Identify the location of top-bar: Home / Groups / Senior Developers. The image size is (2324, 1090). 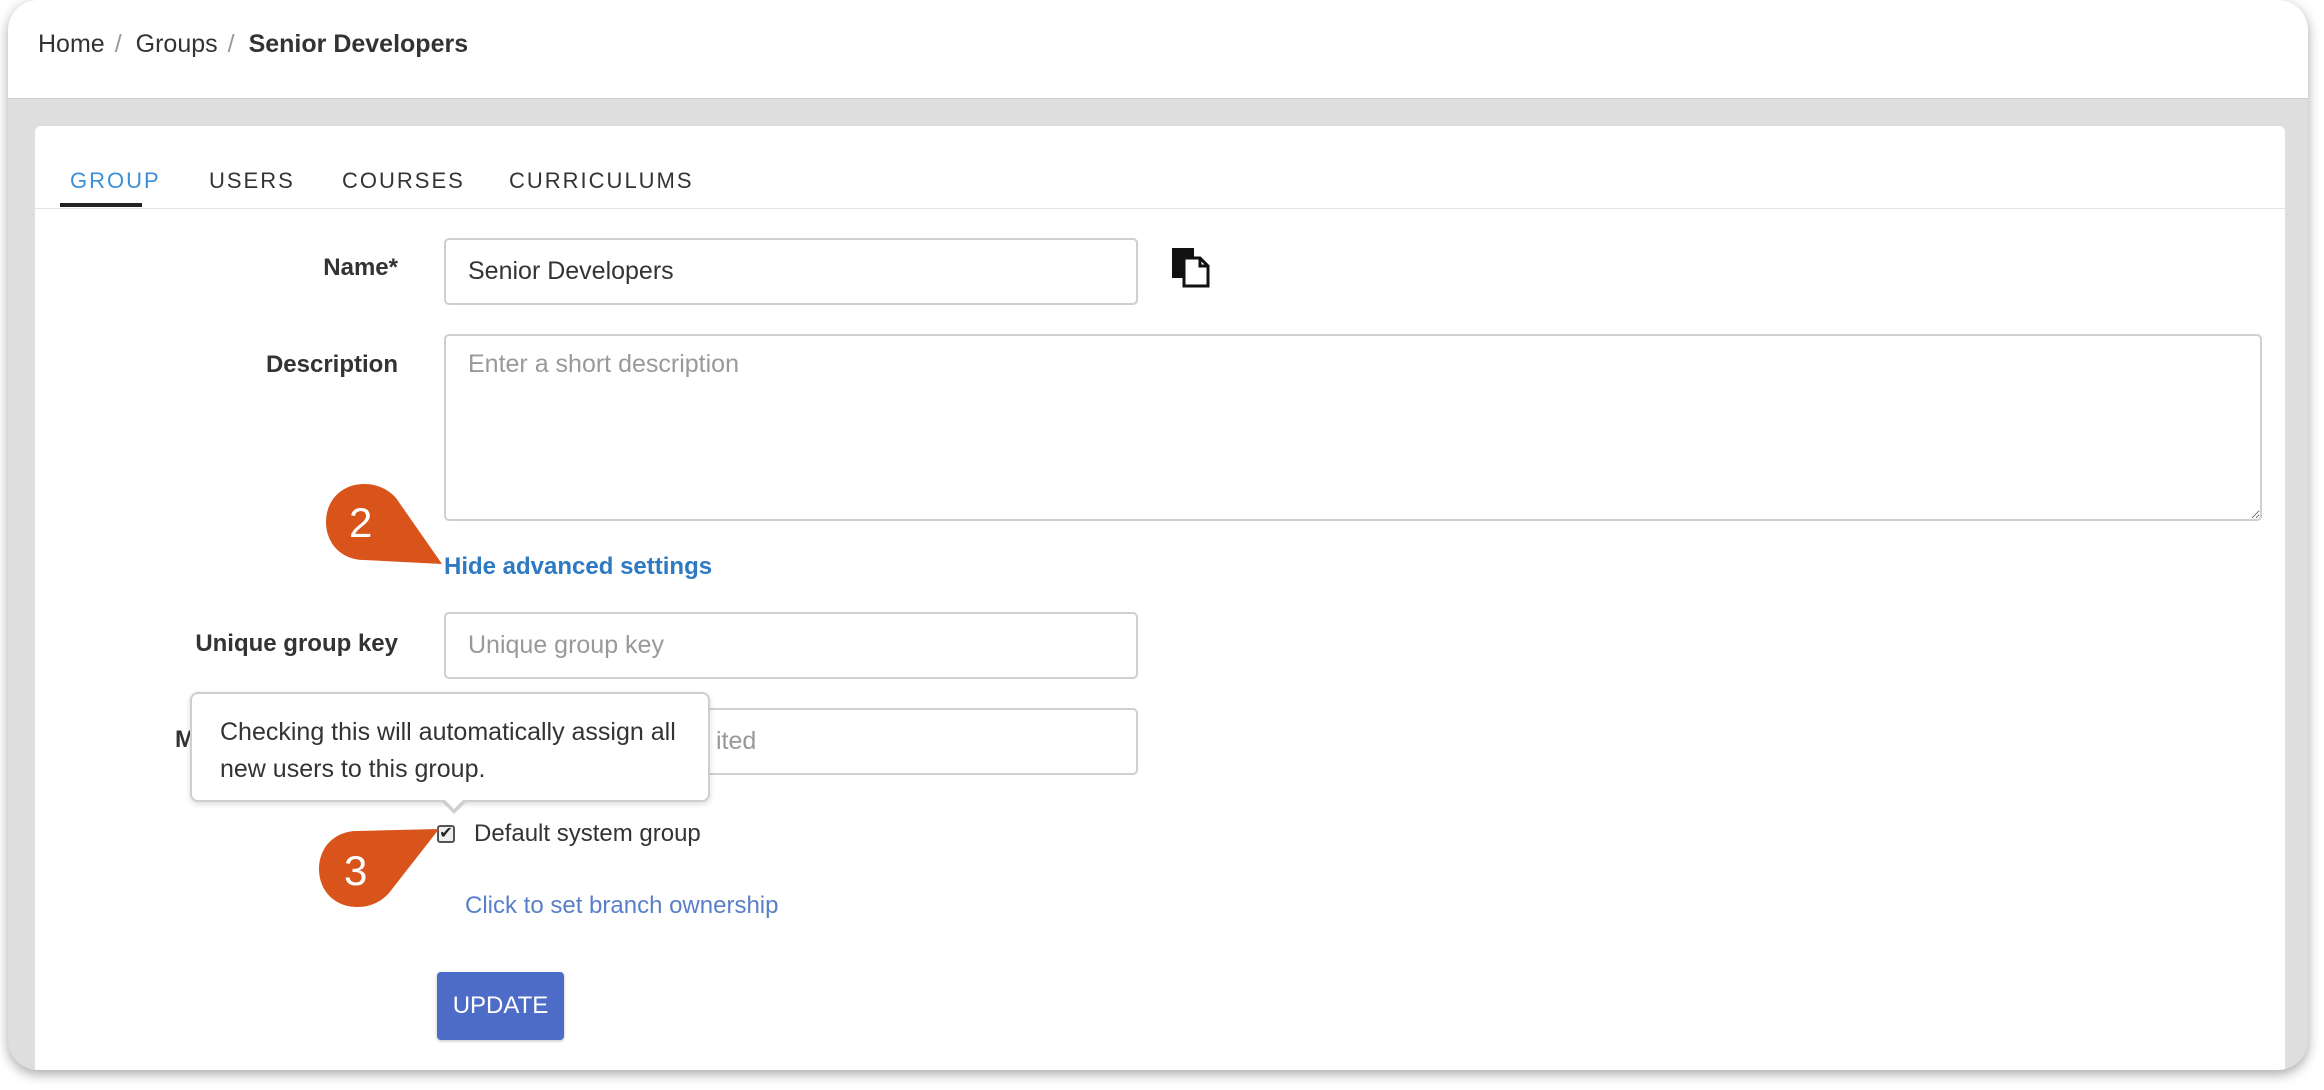
(1158, 49).